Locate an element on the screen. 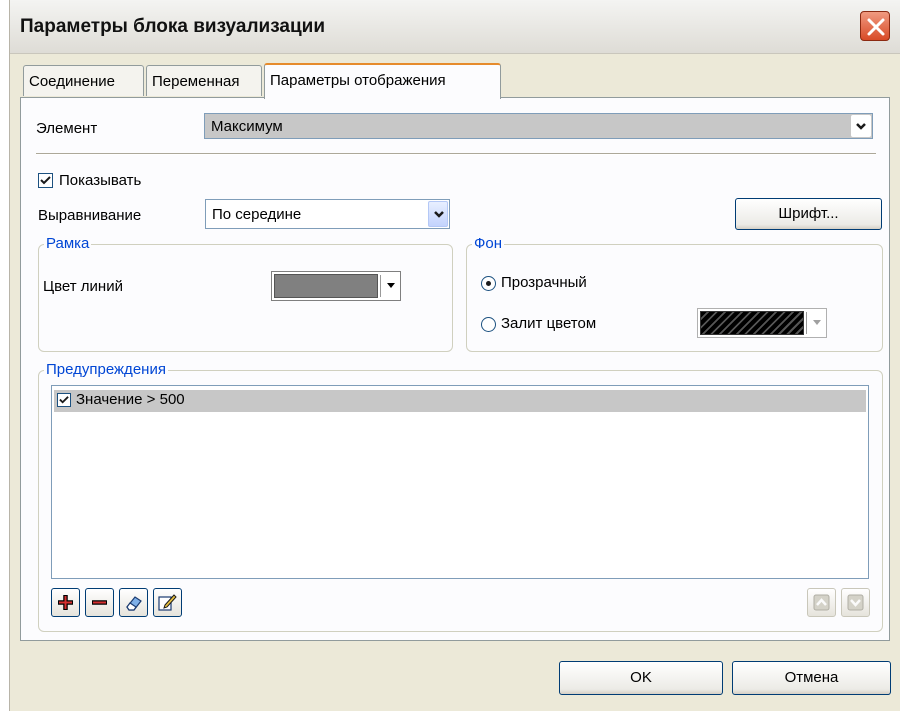  ok-button-label: OK is located at coordinates (641, 677).